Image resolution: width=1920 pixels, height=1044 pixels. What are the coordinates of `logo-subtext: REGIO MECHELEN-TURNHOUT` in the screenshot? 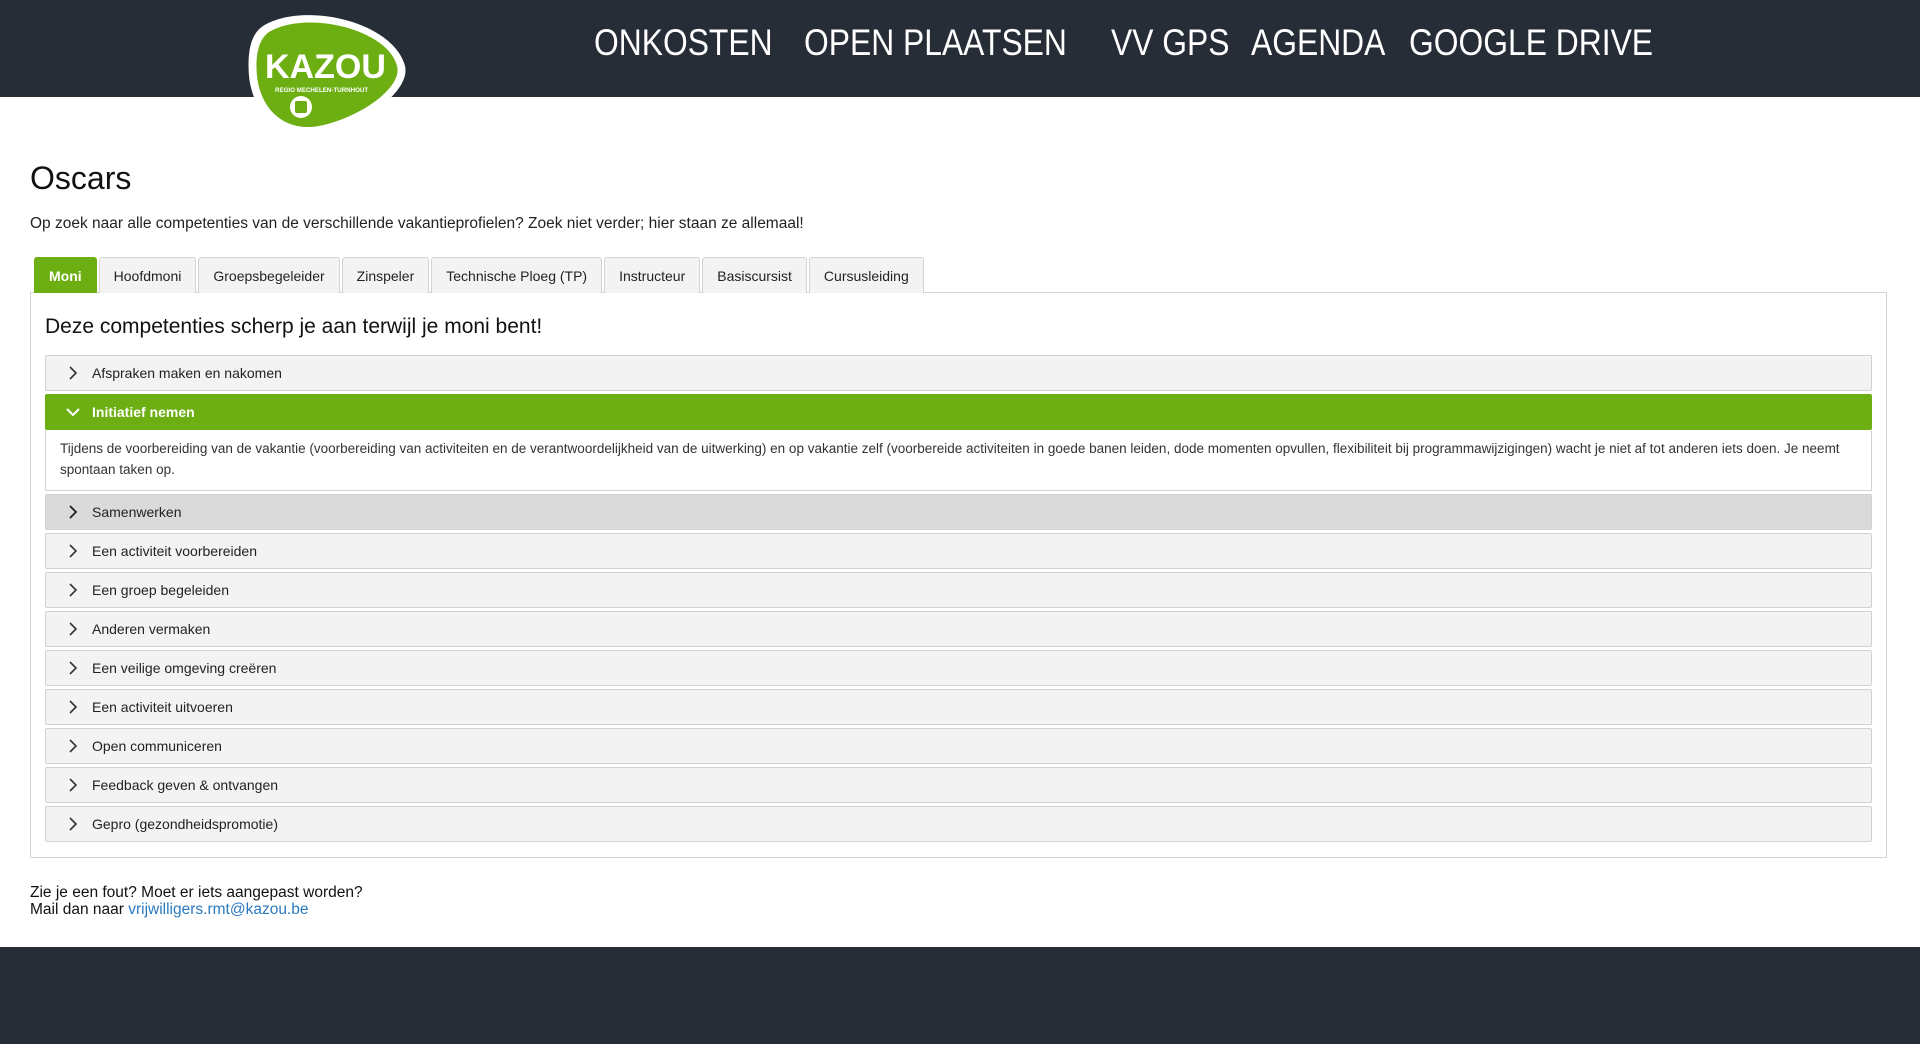 It's located at (321, 90).